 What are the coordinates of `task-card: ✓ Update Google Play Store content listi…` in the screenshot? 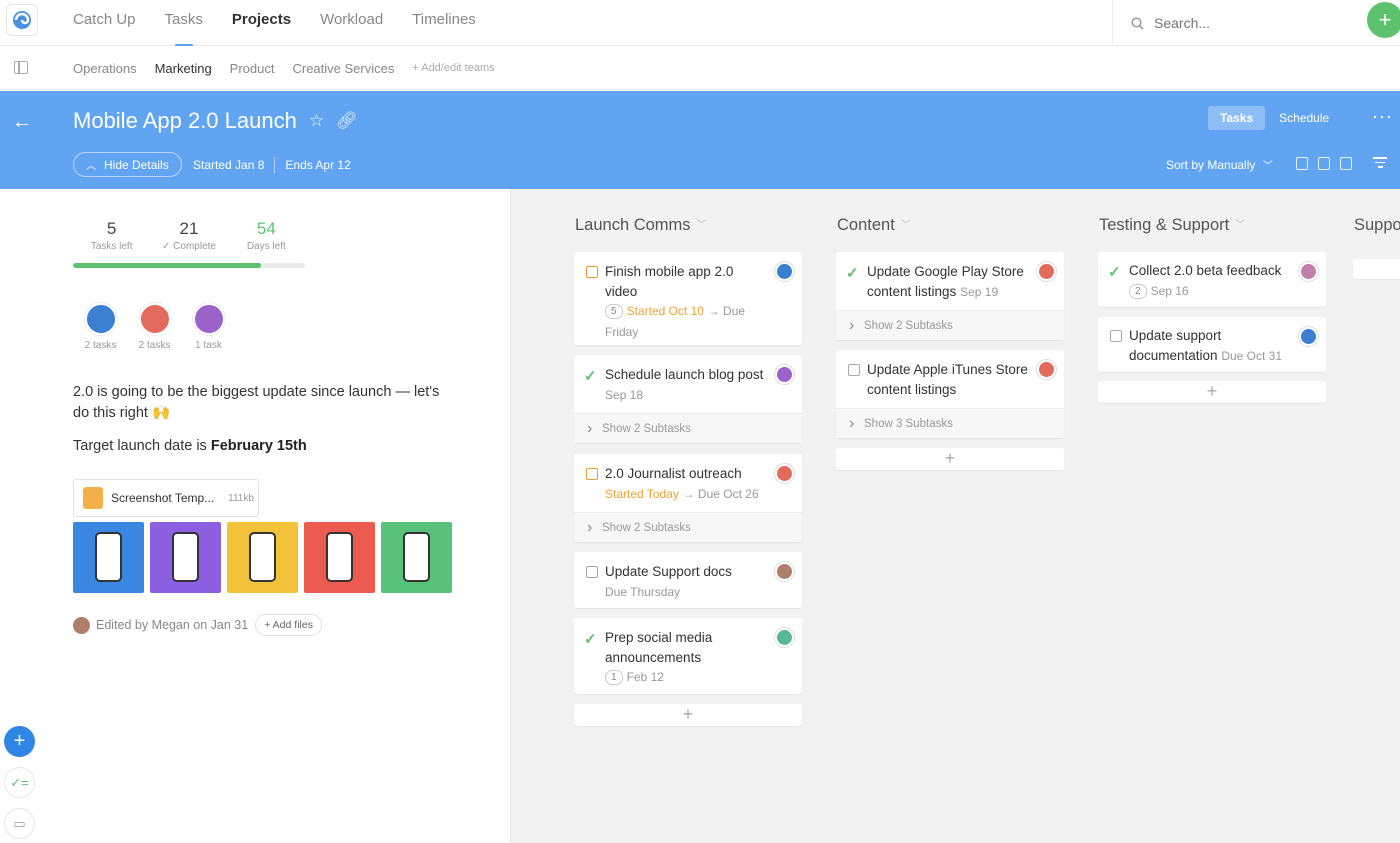 It's located at (950, 296).